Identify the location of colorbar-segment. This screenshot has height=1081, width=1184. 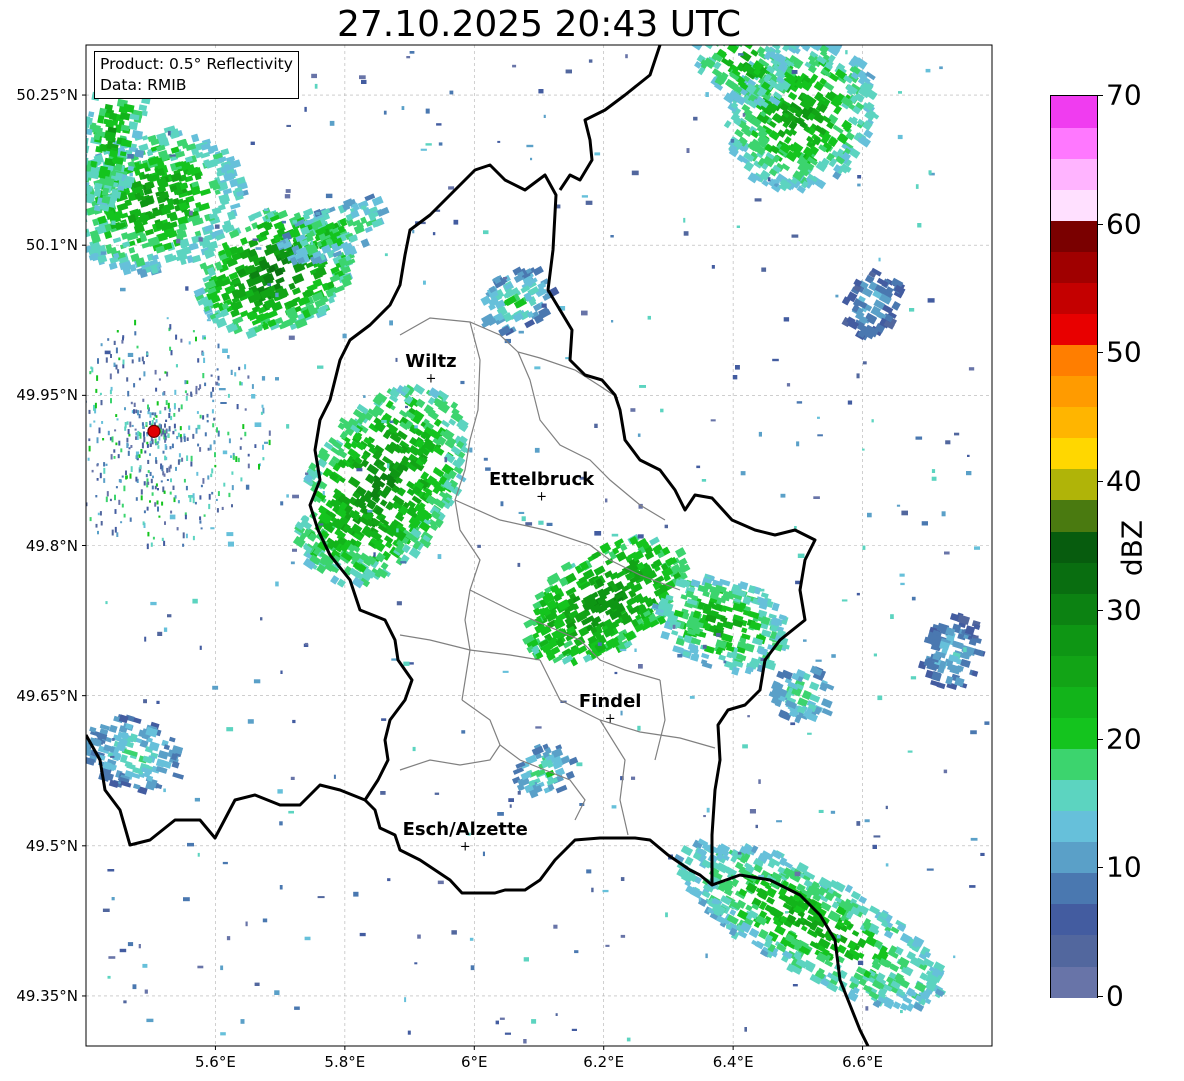
(1074, 360).